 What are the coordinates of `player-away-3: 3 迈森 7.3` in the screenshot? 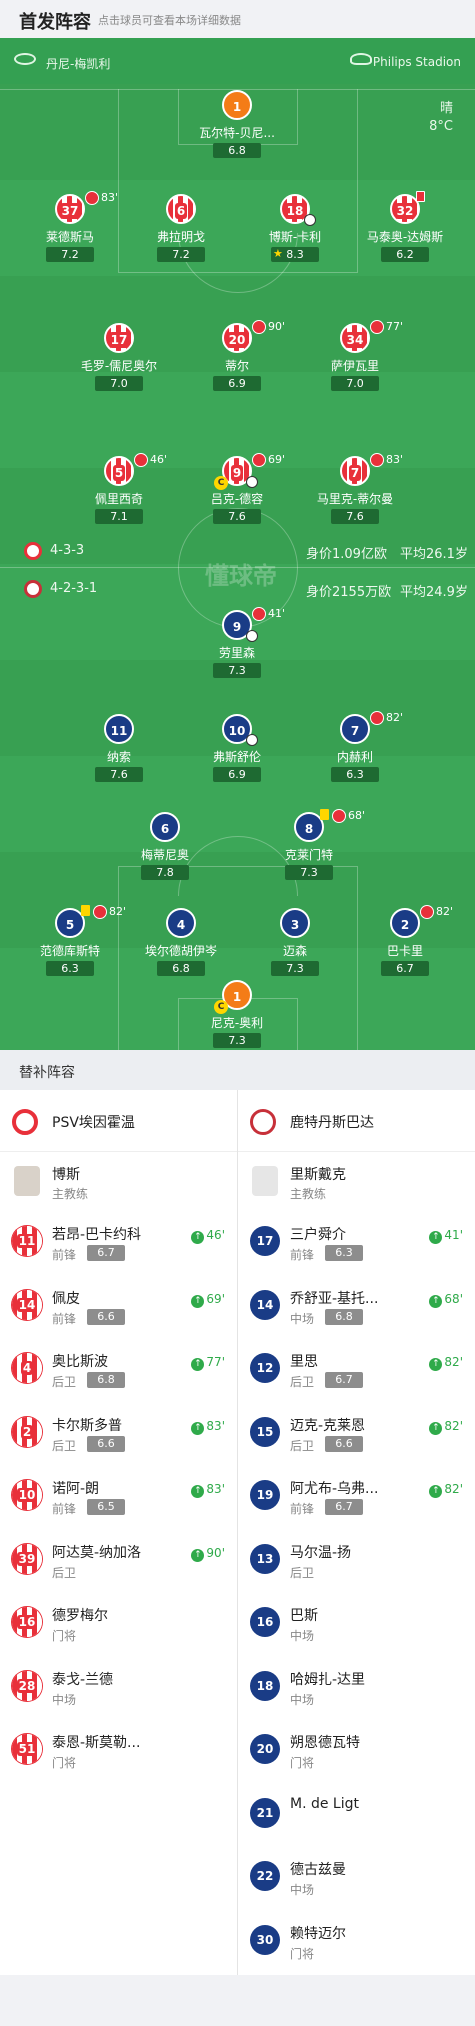 It's located at (295, 948).